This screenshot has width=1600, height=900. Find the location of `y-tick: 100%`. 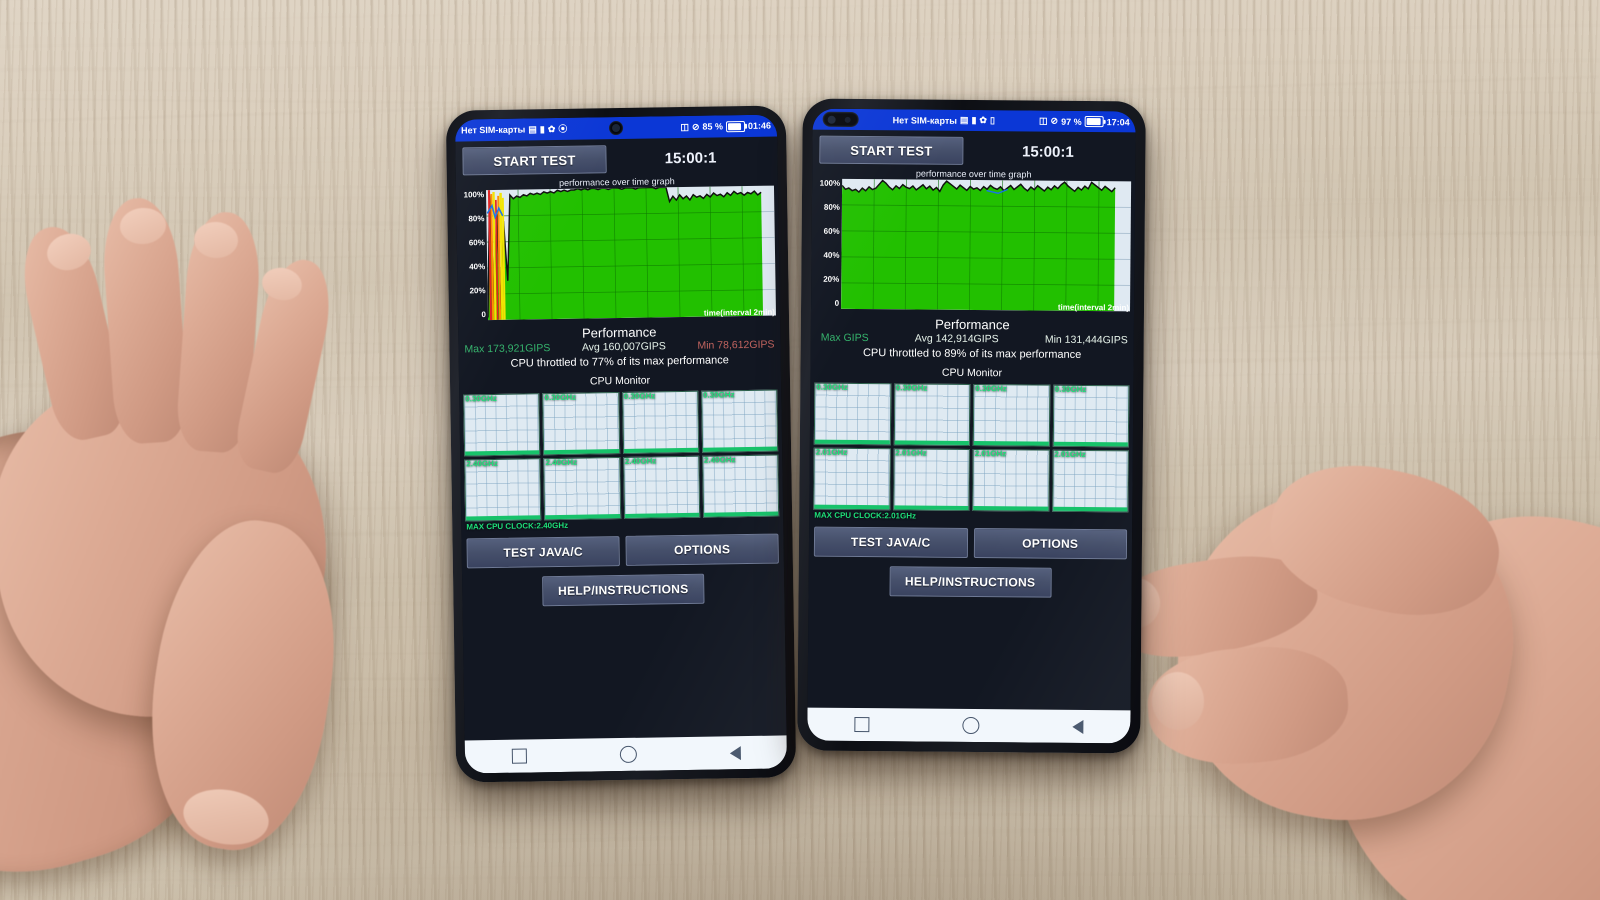

y-tick: 100% is located at coordinates (830, 183).